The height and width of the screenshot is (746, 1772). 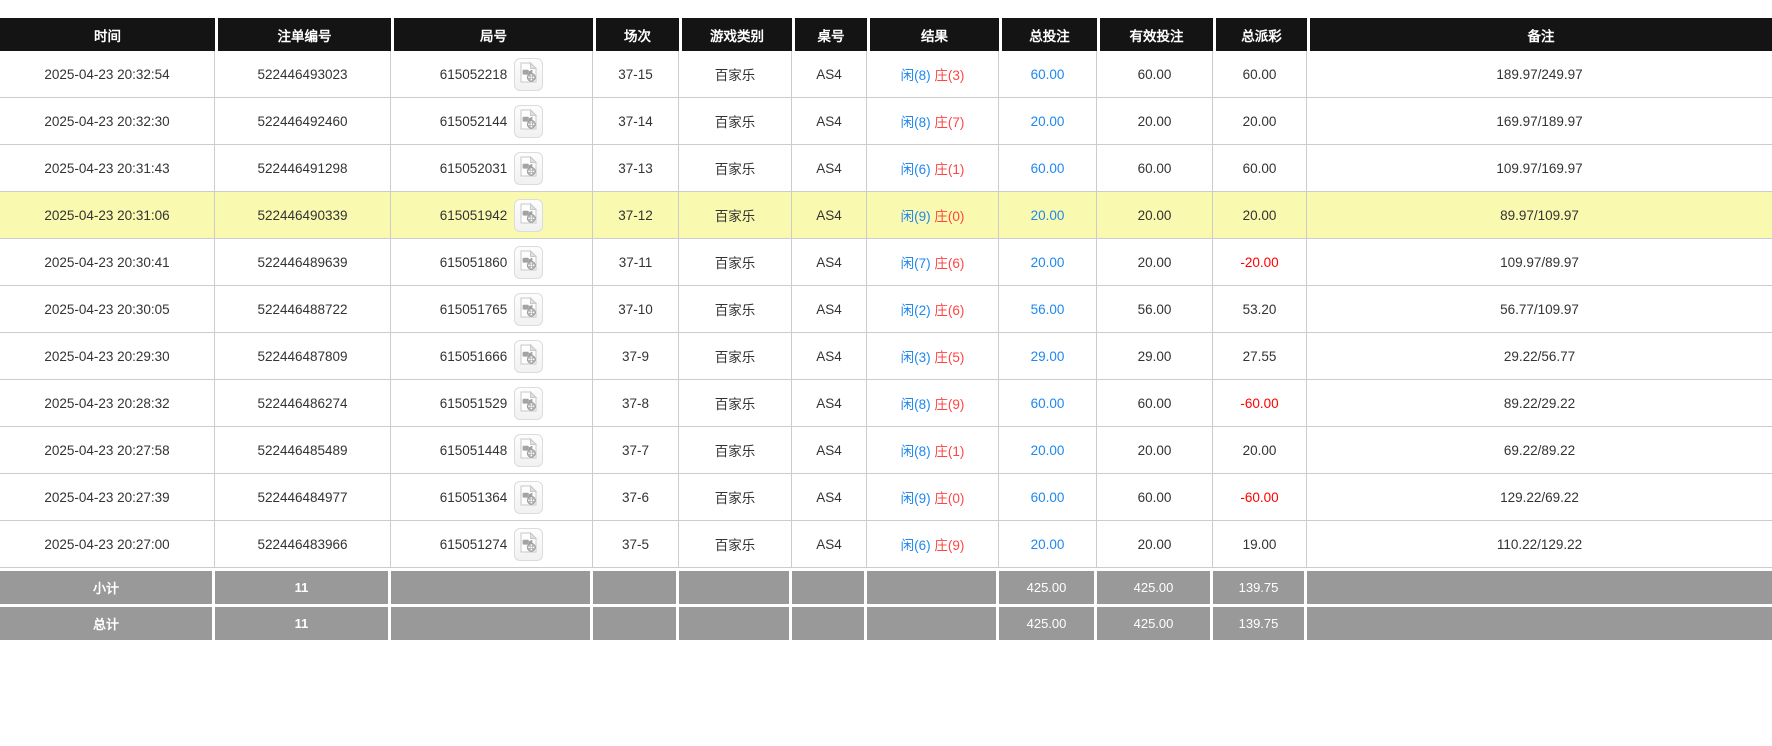 What do you see at coordinates (915, 216) in the screenshot?
I see `result-player: 闲(9)` at bounding box center [915, 216].